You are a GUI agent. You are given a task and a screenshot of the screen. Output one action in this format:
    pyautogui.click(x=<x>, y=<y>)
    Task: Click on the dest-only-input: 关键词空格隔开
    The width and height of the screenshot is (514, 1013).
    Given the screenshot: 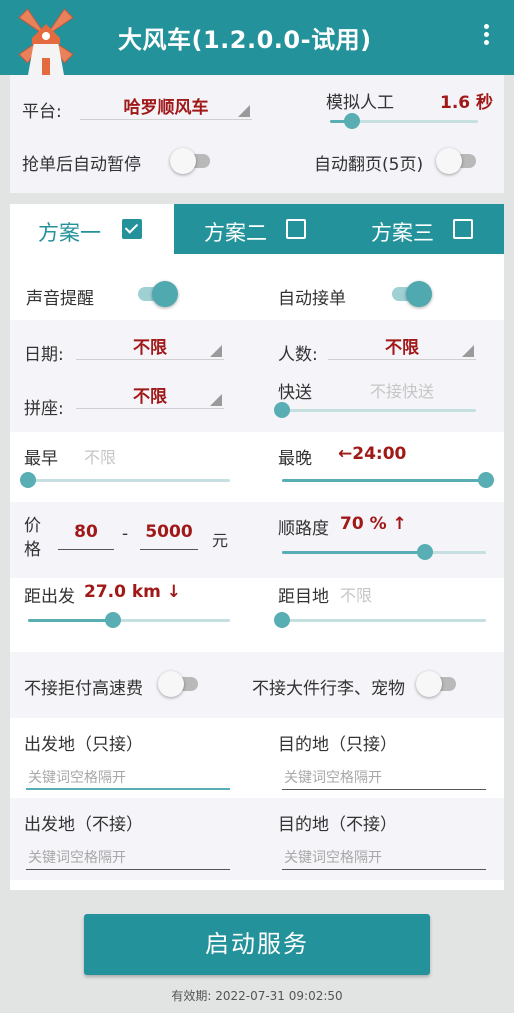 What is the action you would take?
    pyautogui.click(x=384, y=776)
    